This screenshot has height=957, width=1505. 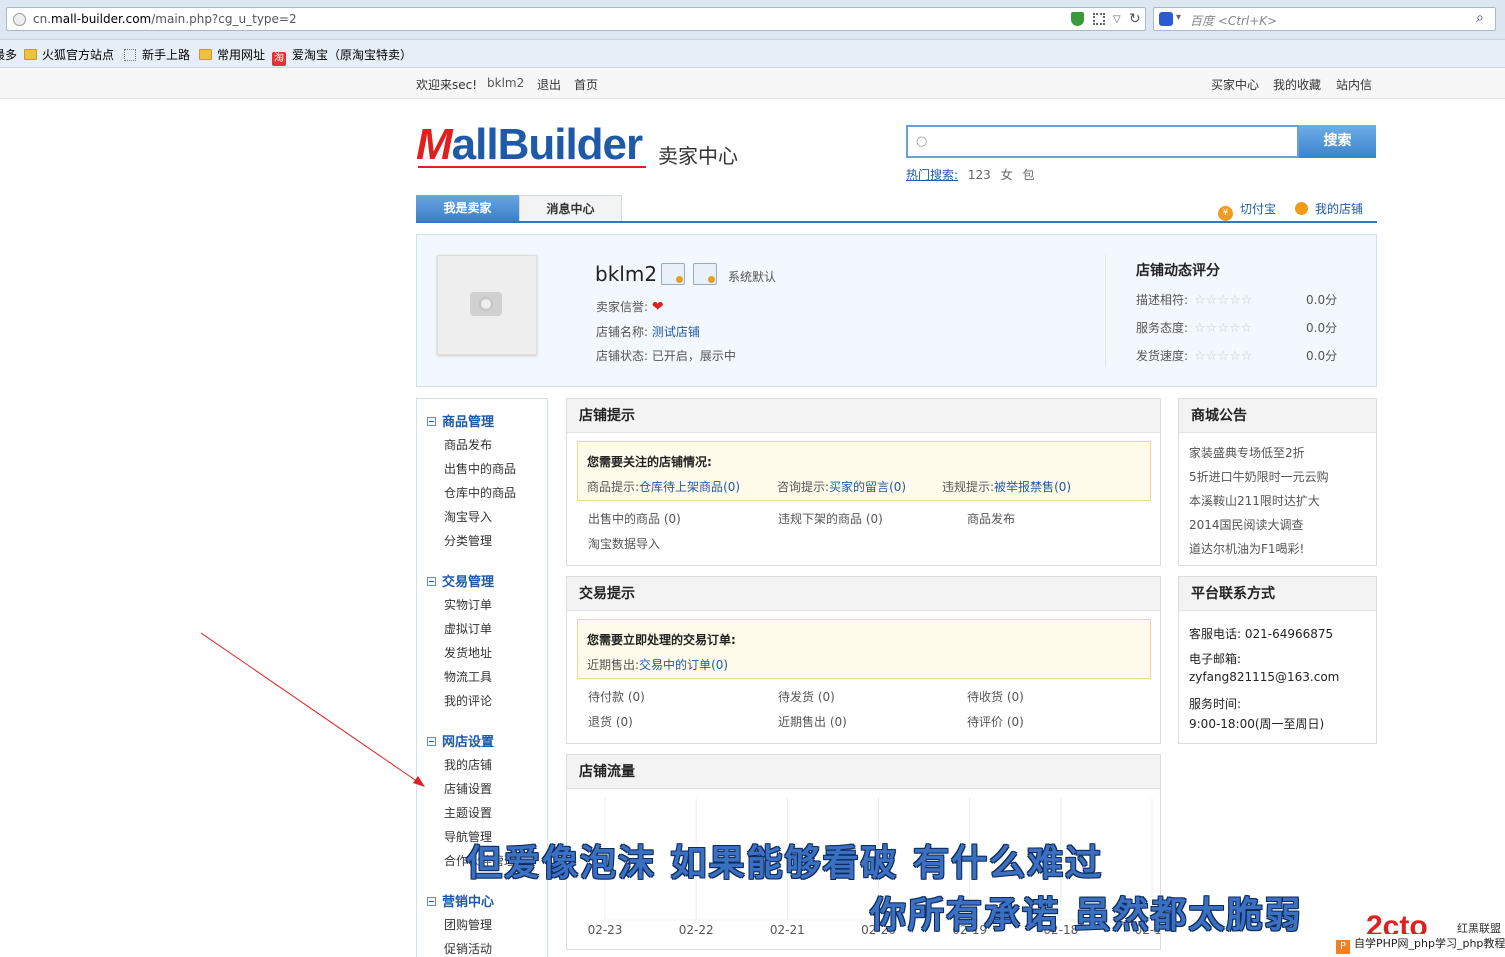 I want to click on pay-link-label: 切付宝, so click(x=1258, y=209).